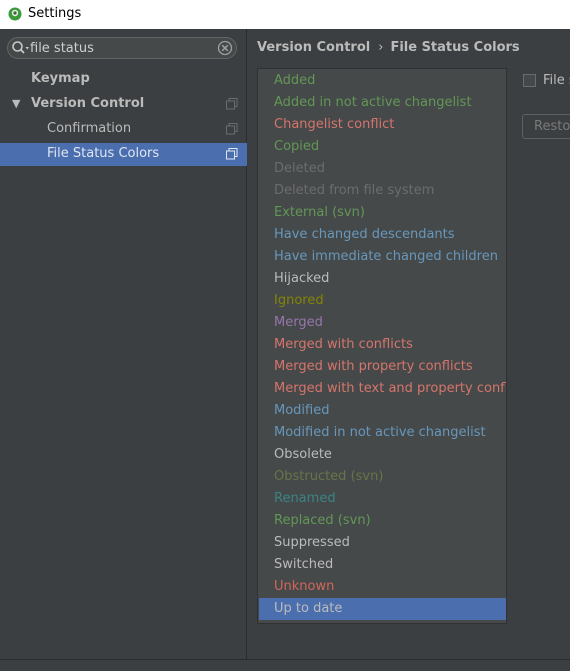 Image resolution: width=570 pixels, height=671 pixels. Describe the element at coordinates (382, 455) in the screenshot. I see `status-item: Obsolete` at that location.